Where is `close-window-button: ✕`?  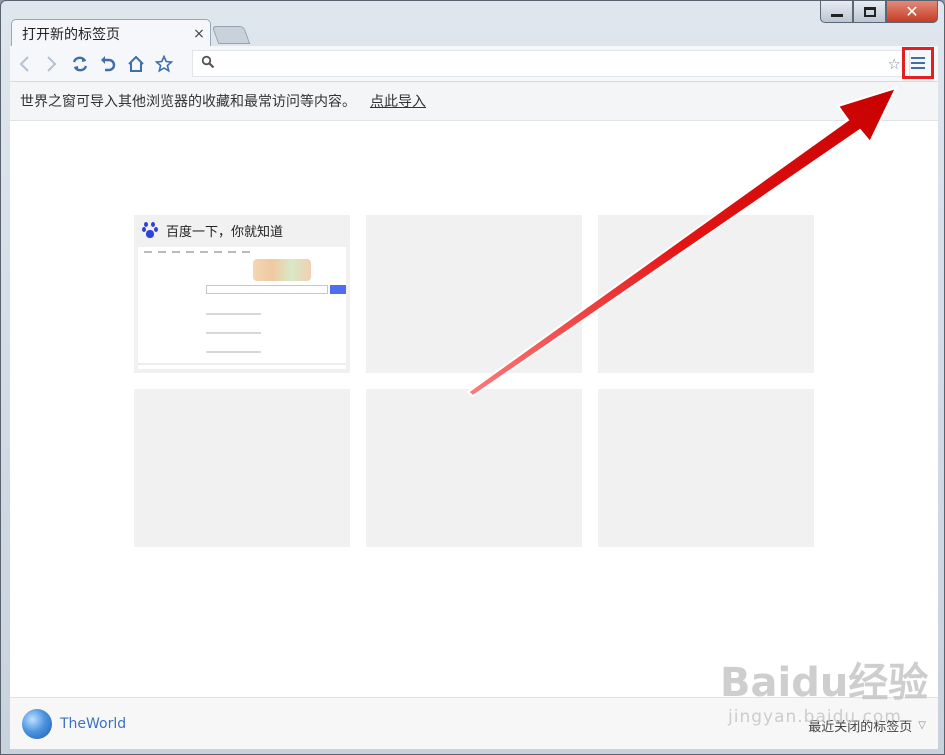
close-window-button: ✕ is located at coordinates (912, 12).